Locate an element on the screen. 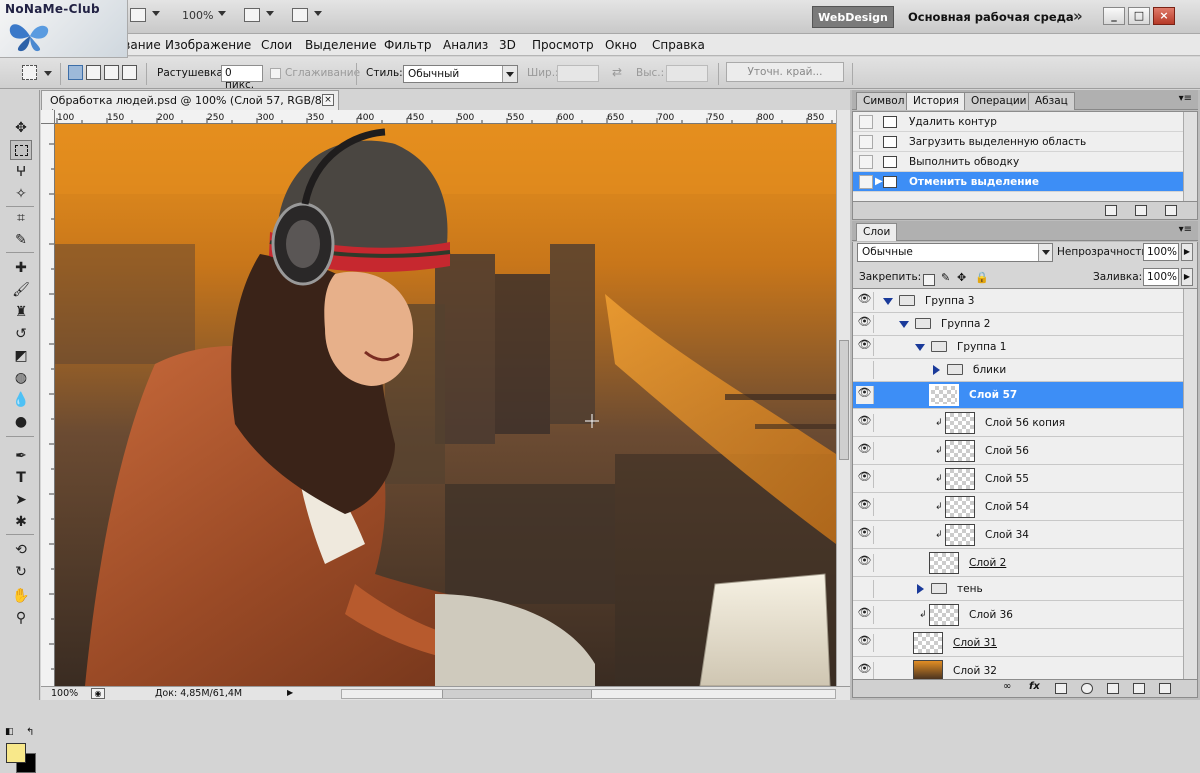 This screenshot has width=1200, height=773. workspace-webdesign-button: WebDesign is located at coordinates (853, 17).